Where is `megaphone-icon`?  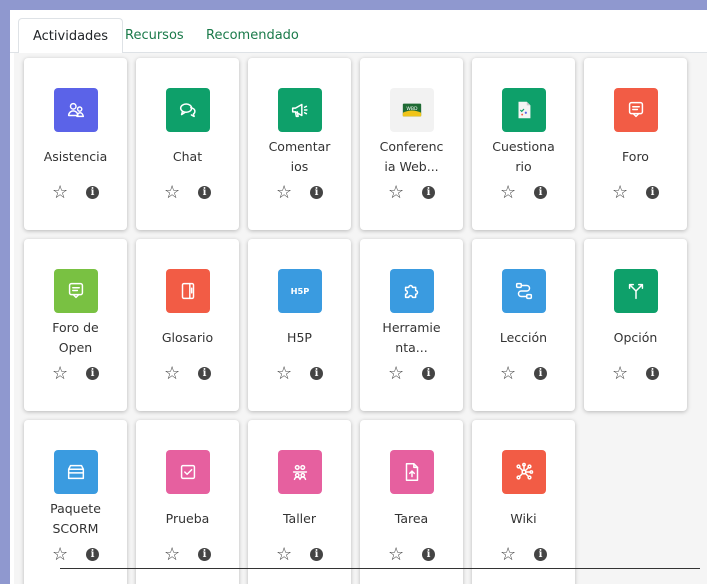
megaphone-icon is located at coordinates (300, 110).